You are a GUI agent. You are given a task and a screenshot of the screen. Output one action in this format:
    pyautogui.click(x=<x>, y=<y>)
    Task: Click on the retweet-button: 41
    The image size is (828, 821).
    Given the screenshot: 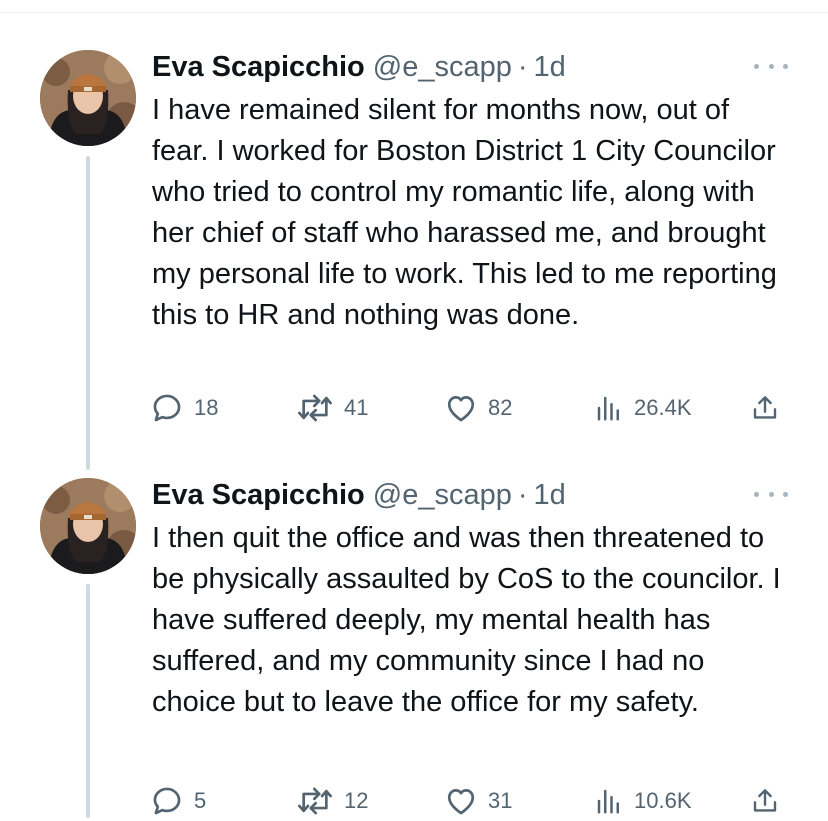 What is the action you would take?
    pyautogui.click(x=332, y=408)
    